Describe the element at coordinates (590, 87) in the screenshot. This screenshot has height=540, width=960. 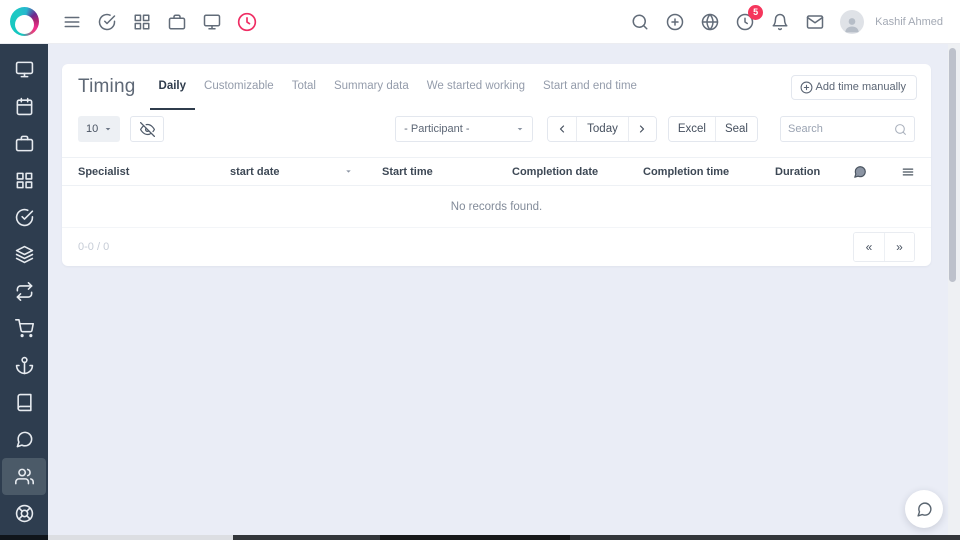
I see `tab-start-and-end-time: Start and end time` at that location.